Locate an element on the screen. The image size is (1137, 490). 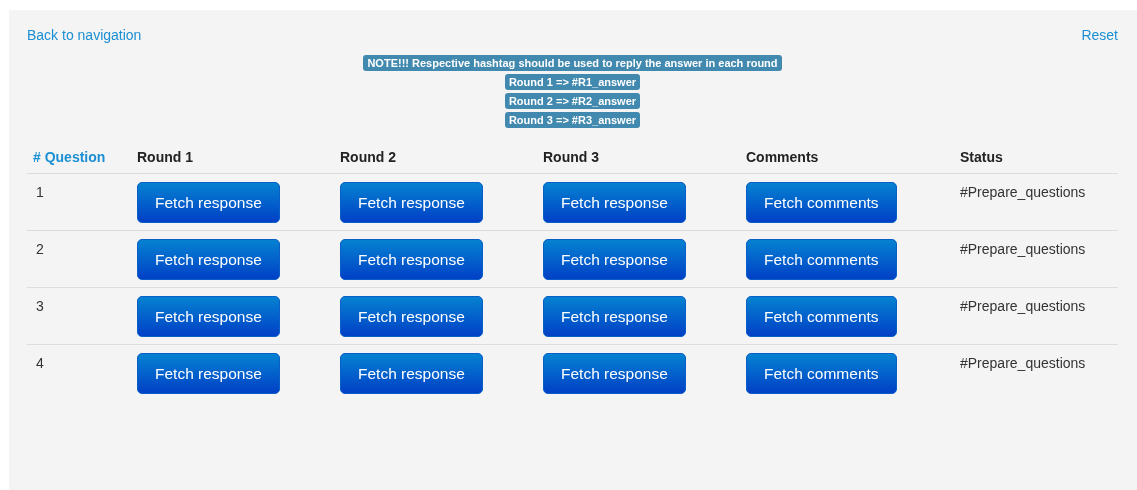
note-label: Round 3 => #R3_answer is located at coordinates (572, 120).